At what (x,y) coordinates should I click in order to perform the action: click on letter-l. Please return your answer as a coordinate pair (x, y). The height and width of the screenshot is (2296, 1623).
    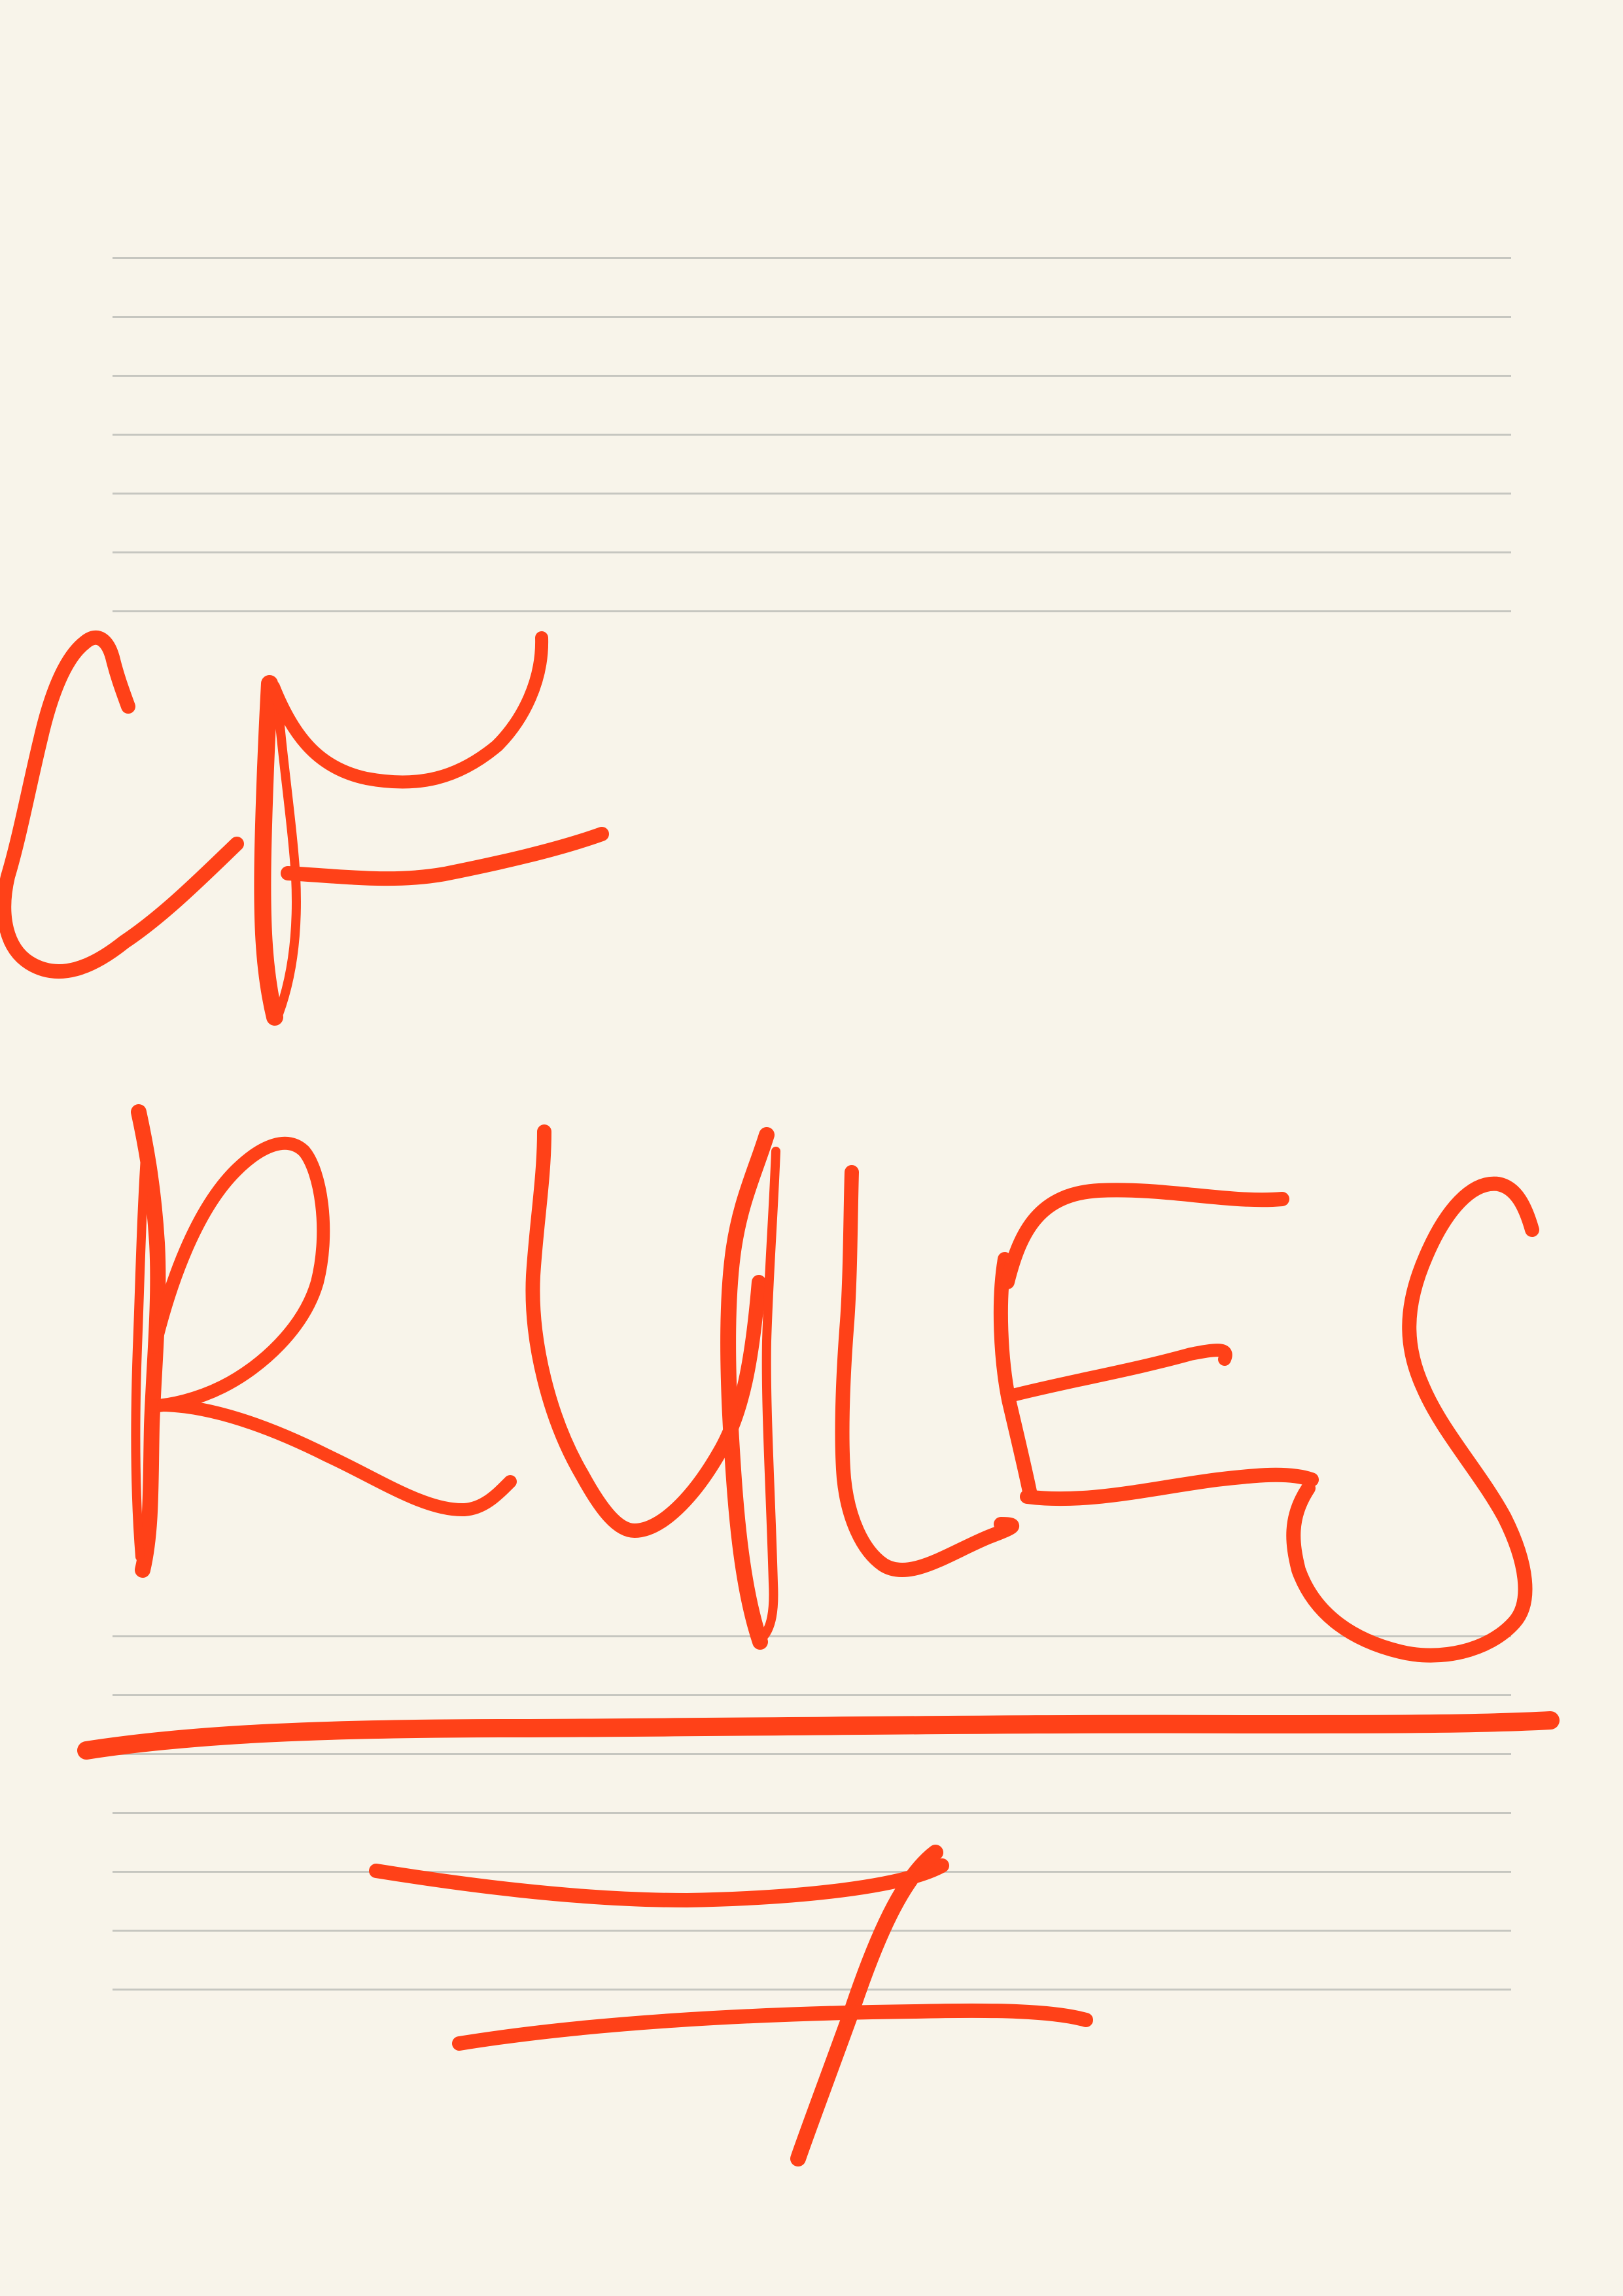
    Looking at the image, I should click on (927, 1371).